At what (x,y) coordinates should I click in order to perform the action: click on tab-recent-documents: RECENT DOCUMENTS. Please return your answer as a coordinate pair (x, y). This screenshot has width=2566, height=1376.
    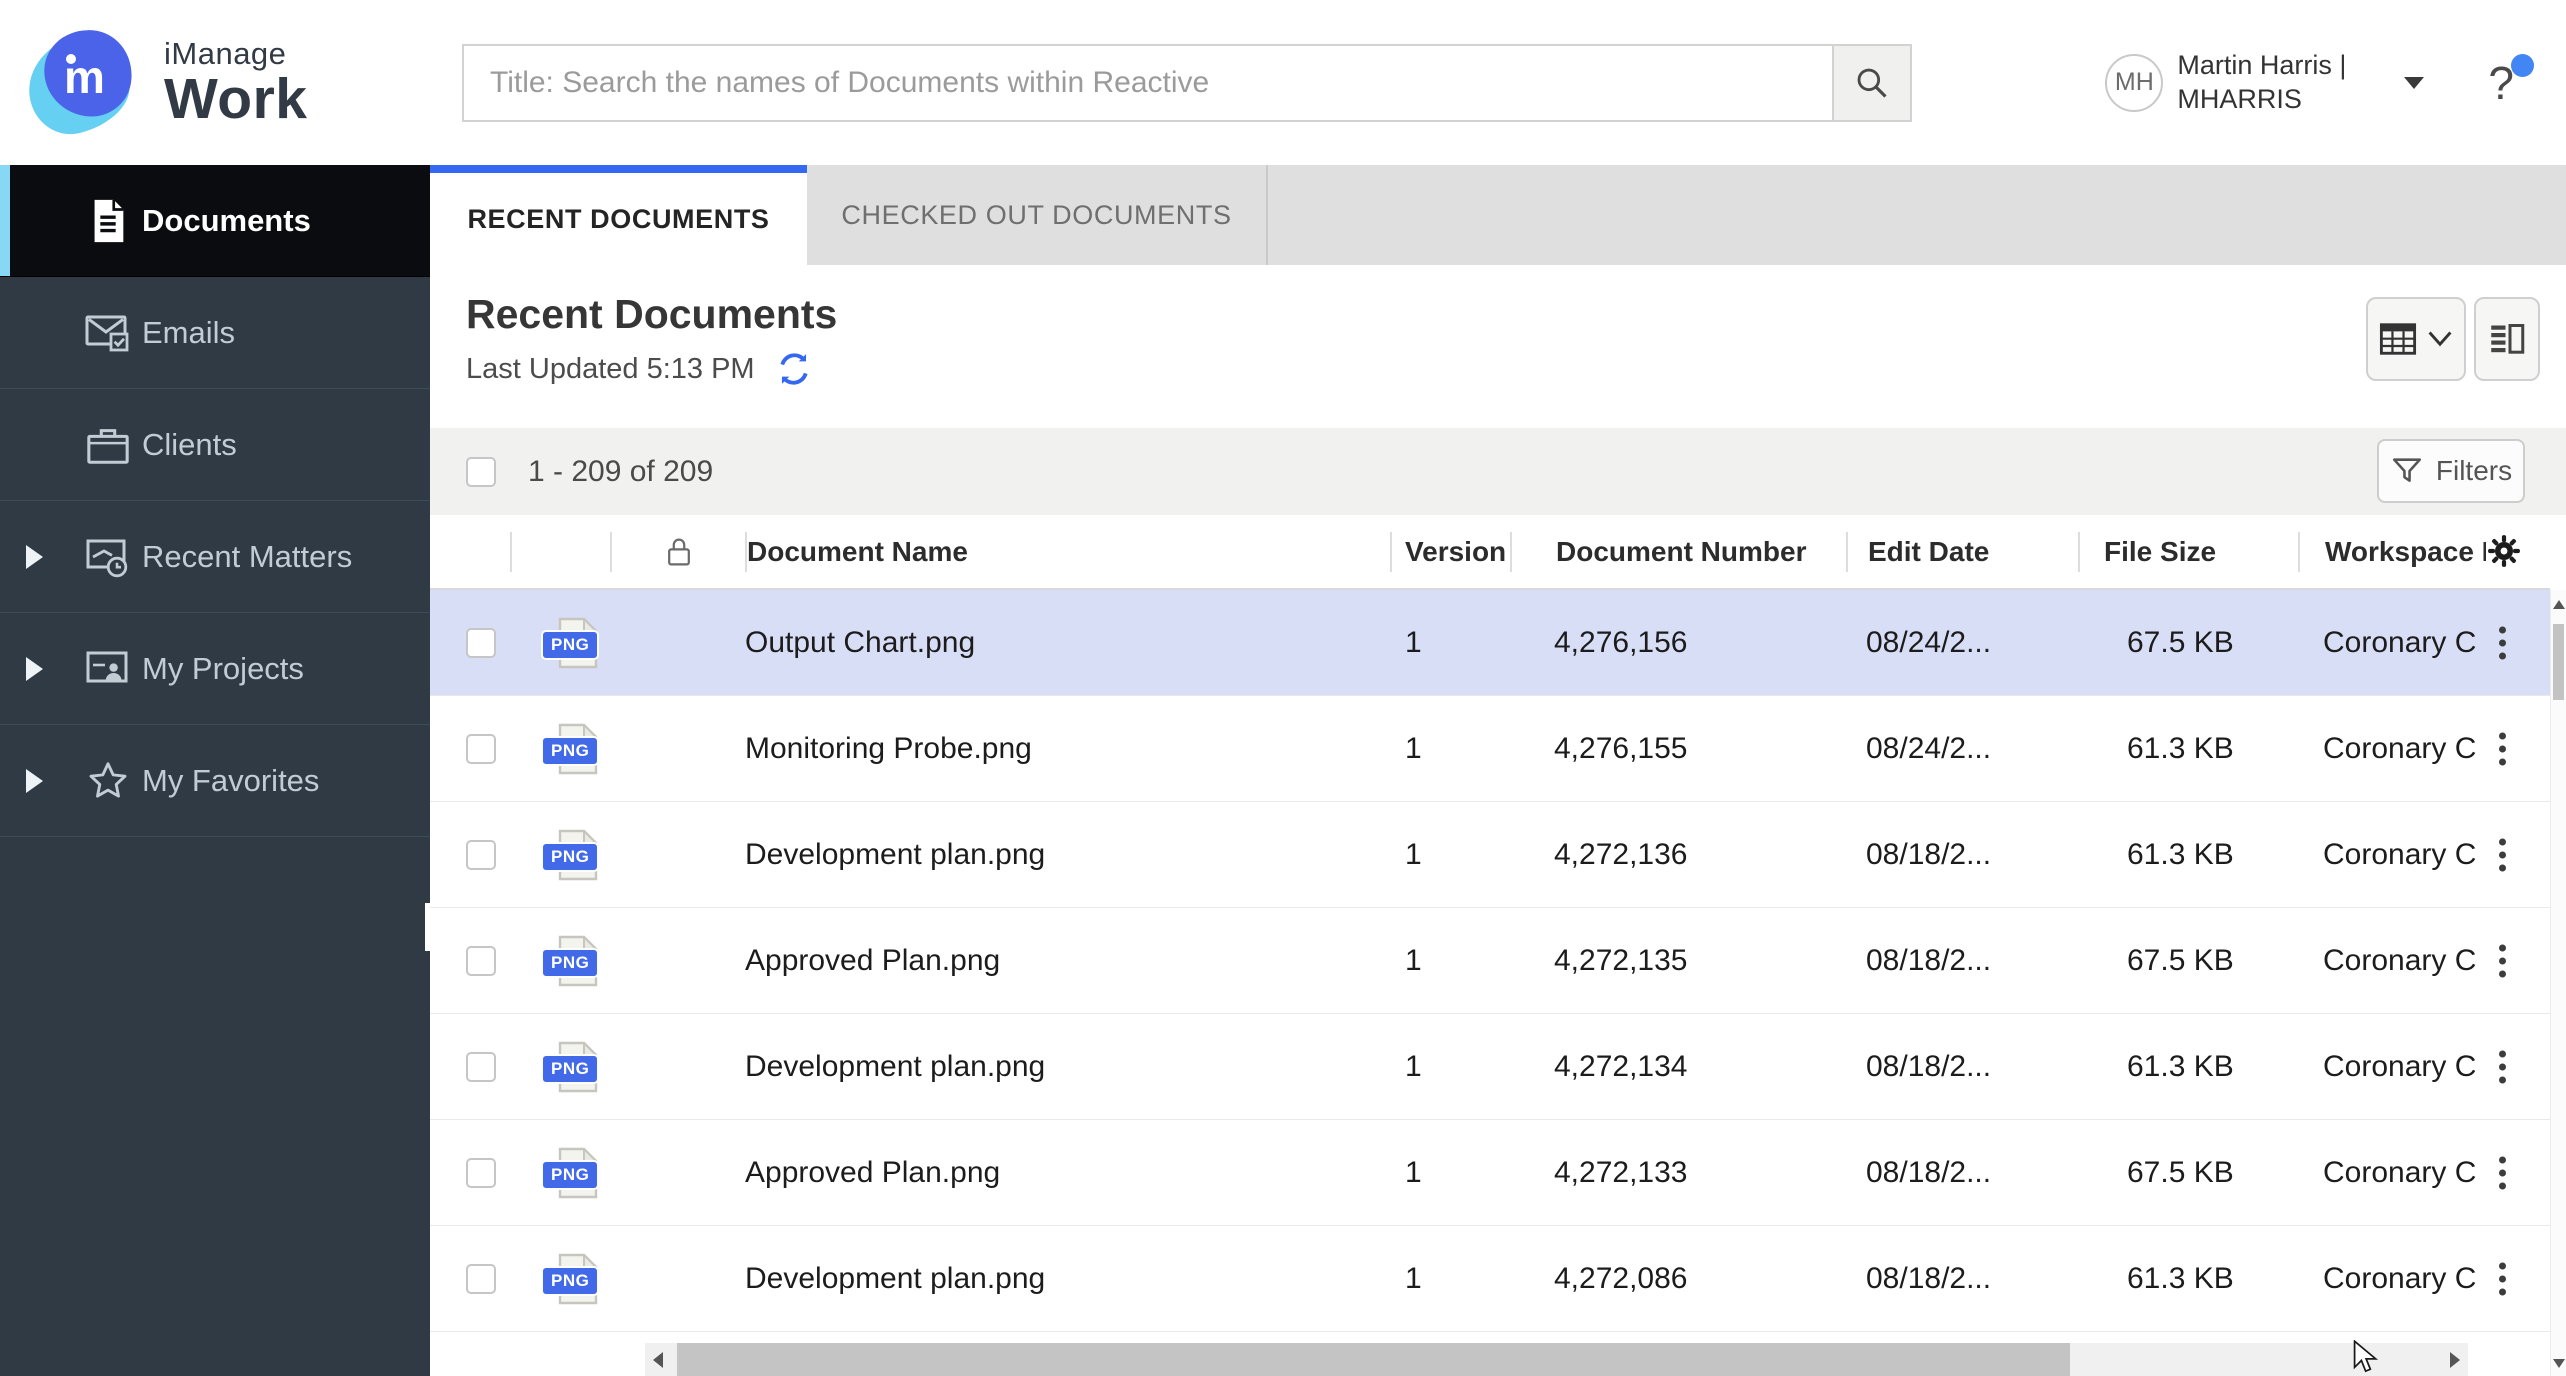
    Looking at the image, I should click on (618, 215).